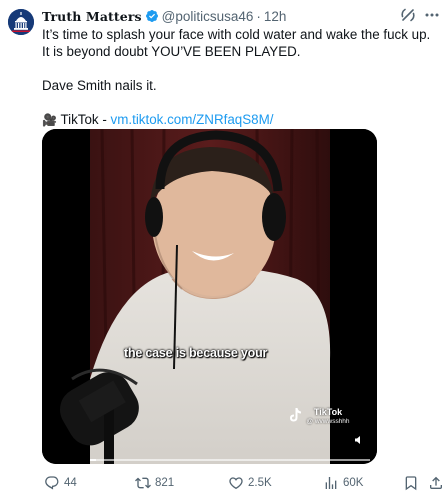 This screenshot has width=447, height=502. Describe the element at coordinates (70, 483) in the screenshot. I see `reply-count: 44` at that location.